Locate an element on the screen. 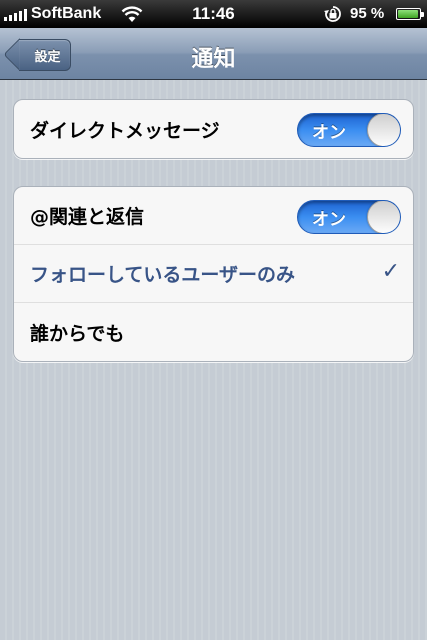 This screenshot has width=427, height=640. direct-message-label: ダイレクトメッセージ is located at coordinates (125, 130).